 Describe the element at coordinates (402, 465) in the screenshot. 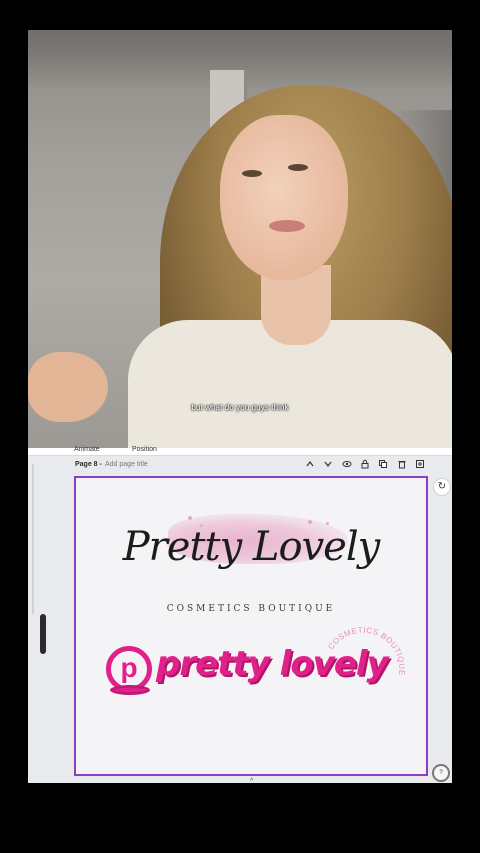

I see `delete-icon` at that location.